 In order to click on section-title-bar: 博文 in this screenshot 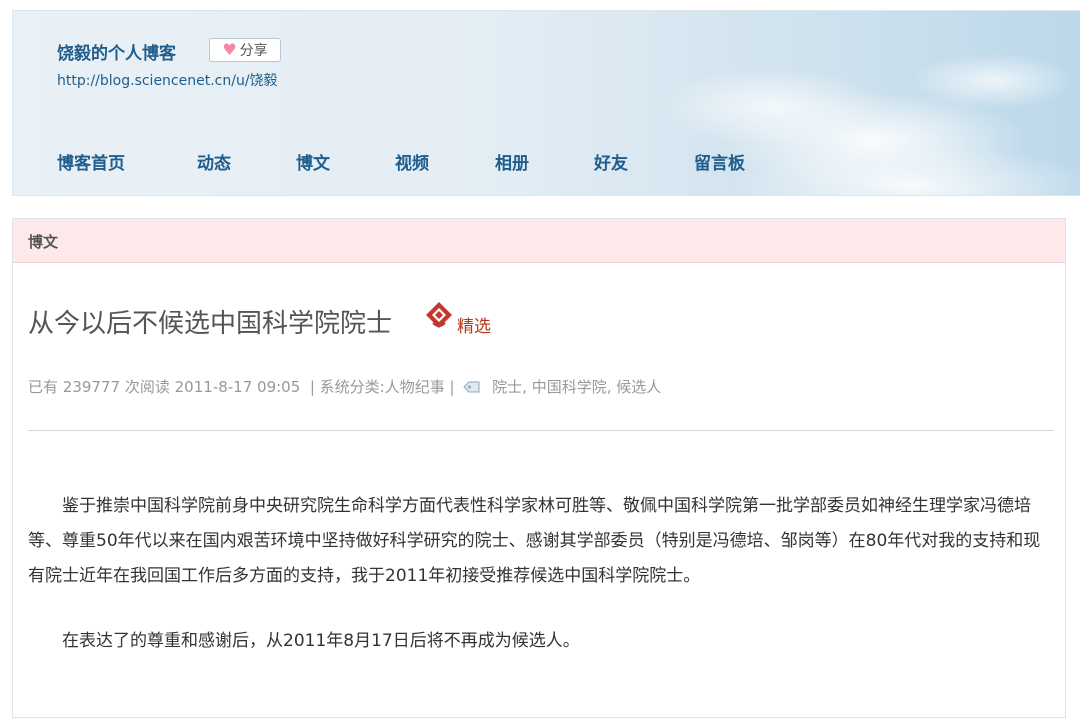, I will do `click(539, 241)`.